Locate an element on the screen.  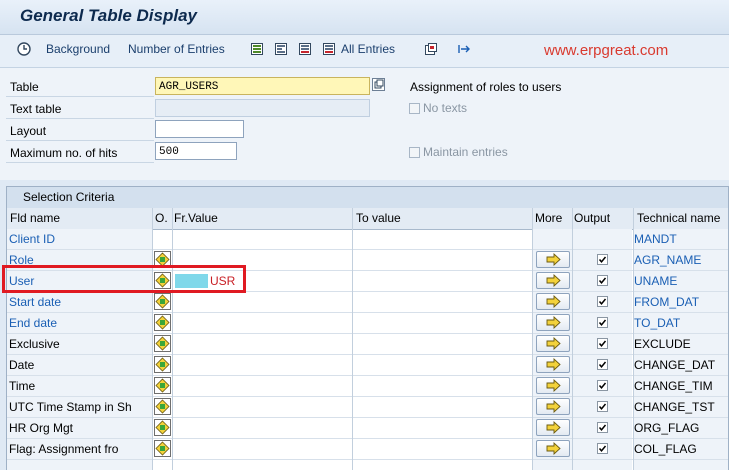
col-option: O. is located at coordinates (161, 218).